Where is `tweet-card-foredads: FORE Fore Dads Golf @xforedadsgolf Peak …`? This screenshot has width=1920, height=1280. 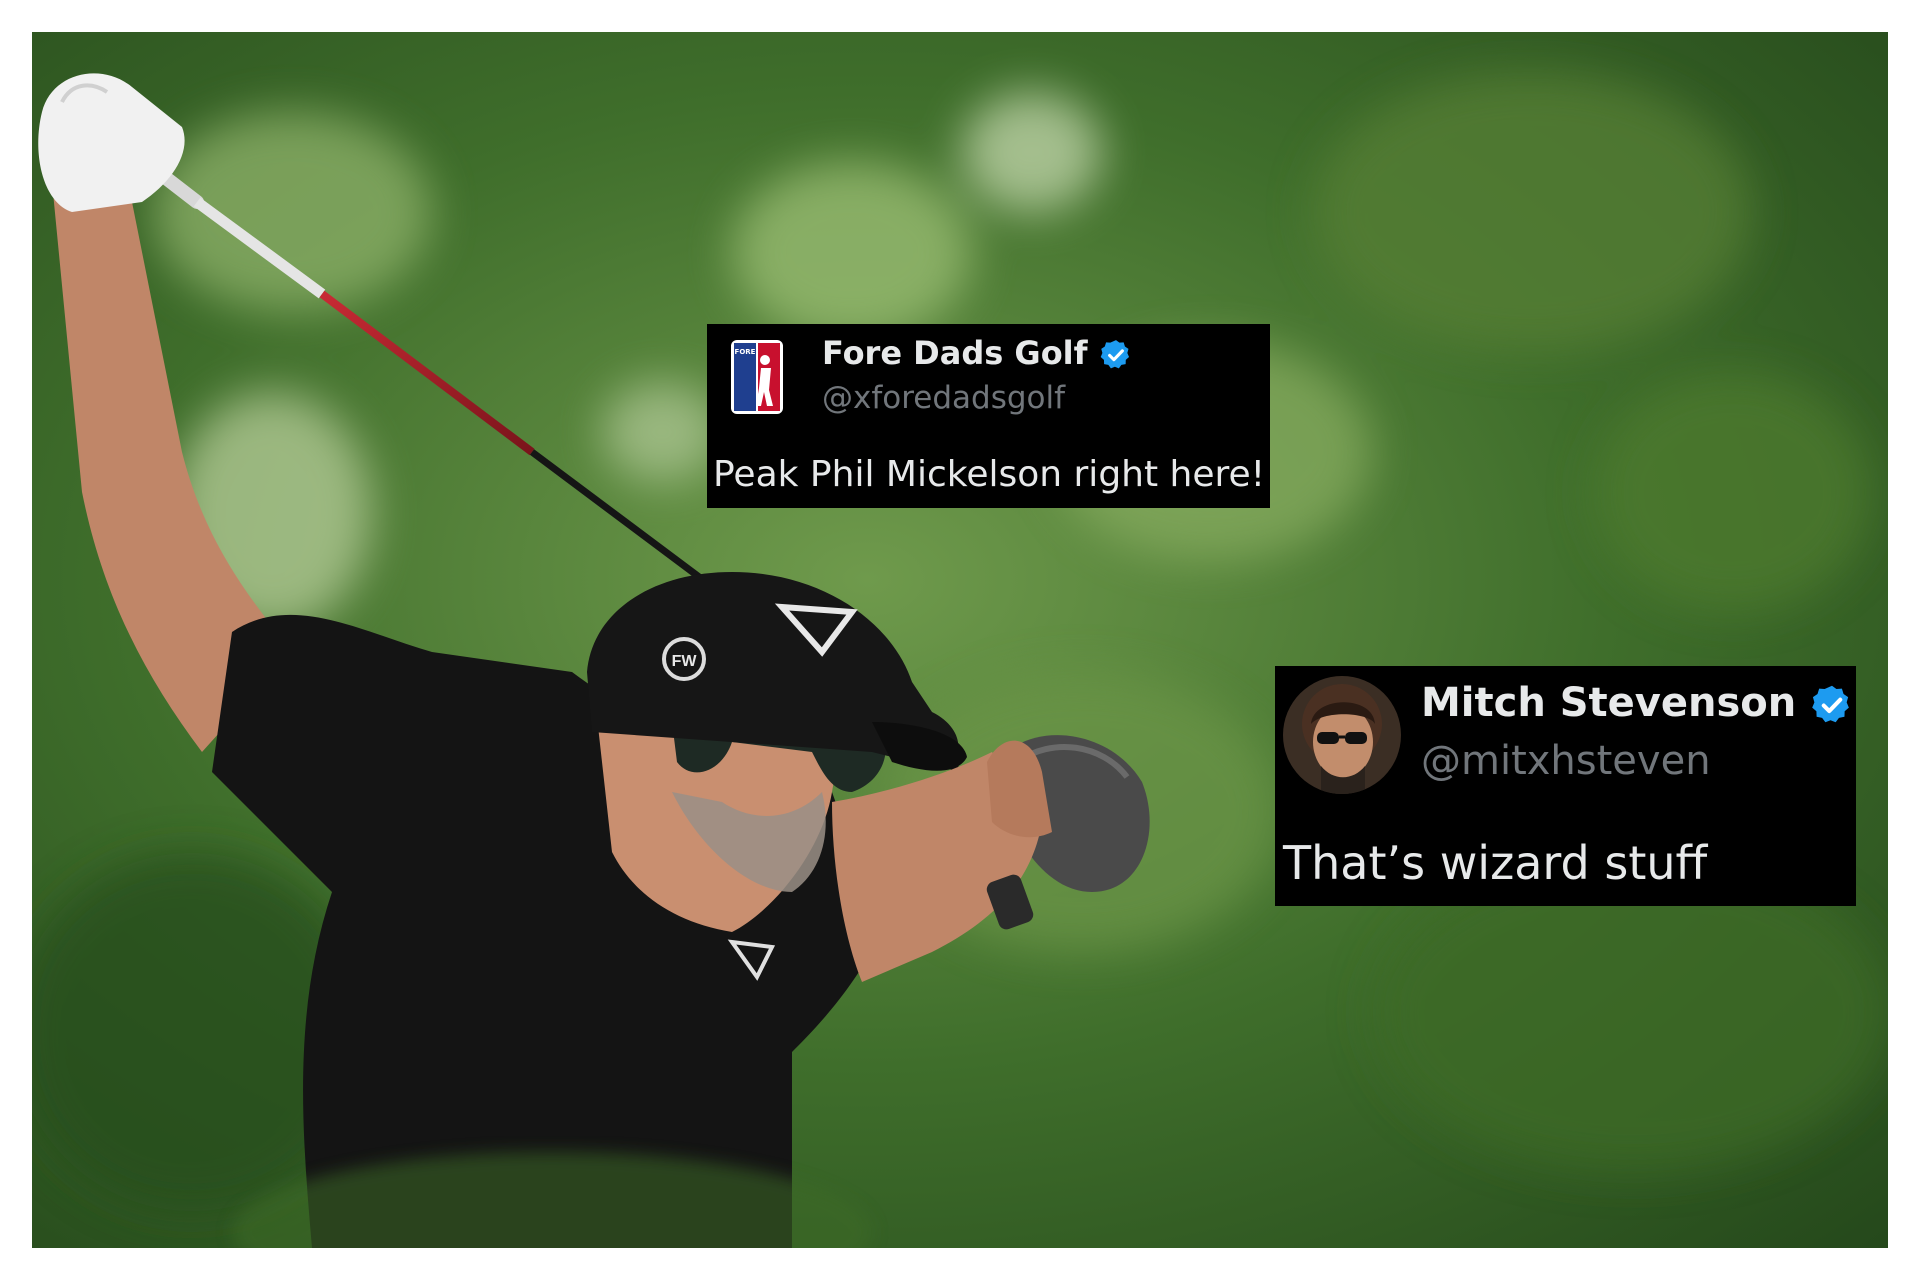
tweet-card-foredads: FORE Fore Dads Golf @xforedadsgolf Peak … is located at coordinates (988, 416).